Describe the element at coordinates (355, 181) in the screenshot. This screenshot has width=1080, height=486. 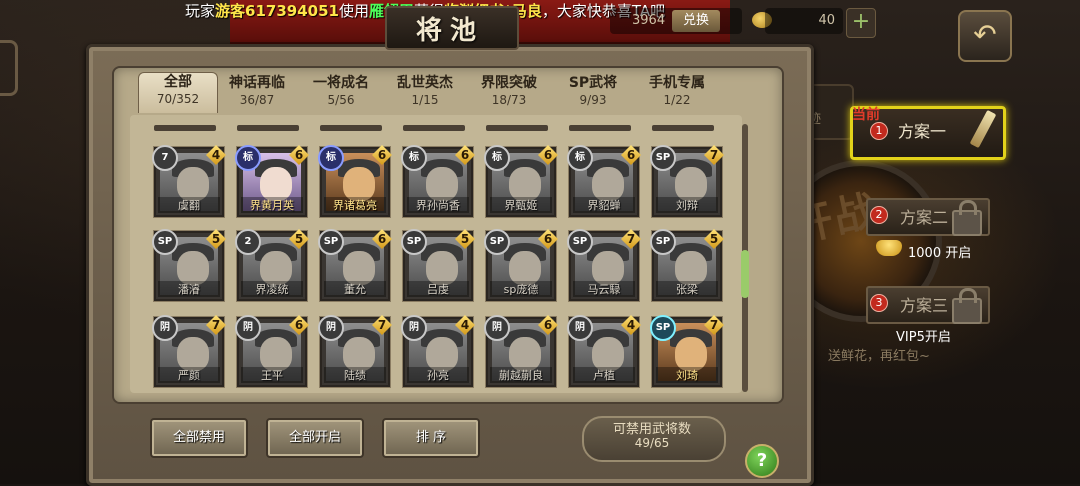
I see `general-card: 标 6 界诸葛亮` at that location.